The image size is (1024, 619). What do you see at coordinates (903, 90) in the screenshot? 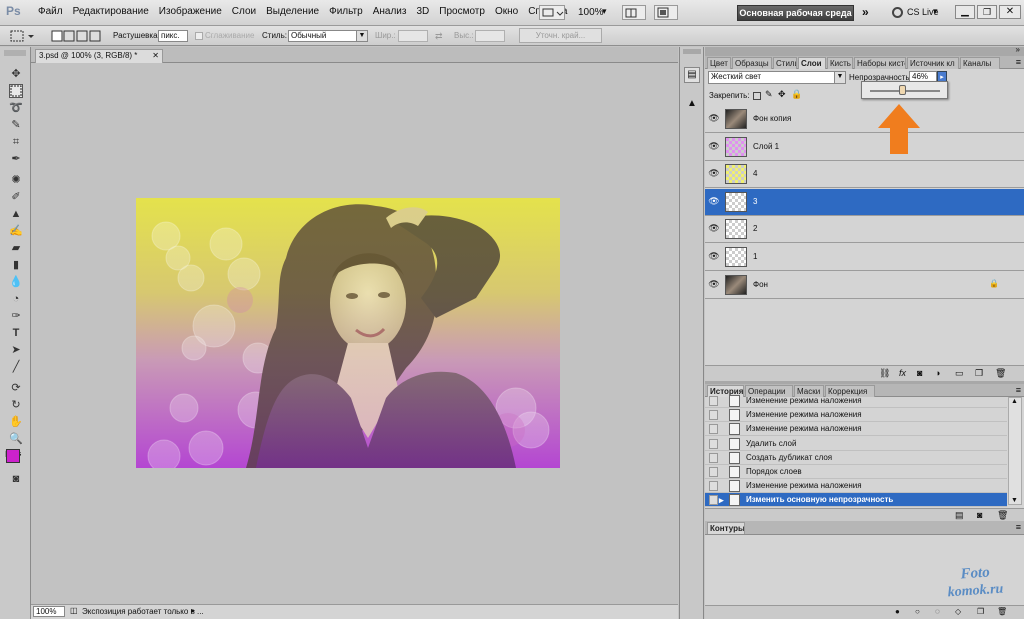
I see `opacity-slider-thumb` at bounding box center [903, 90].